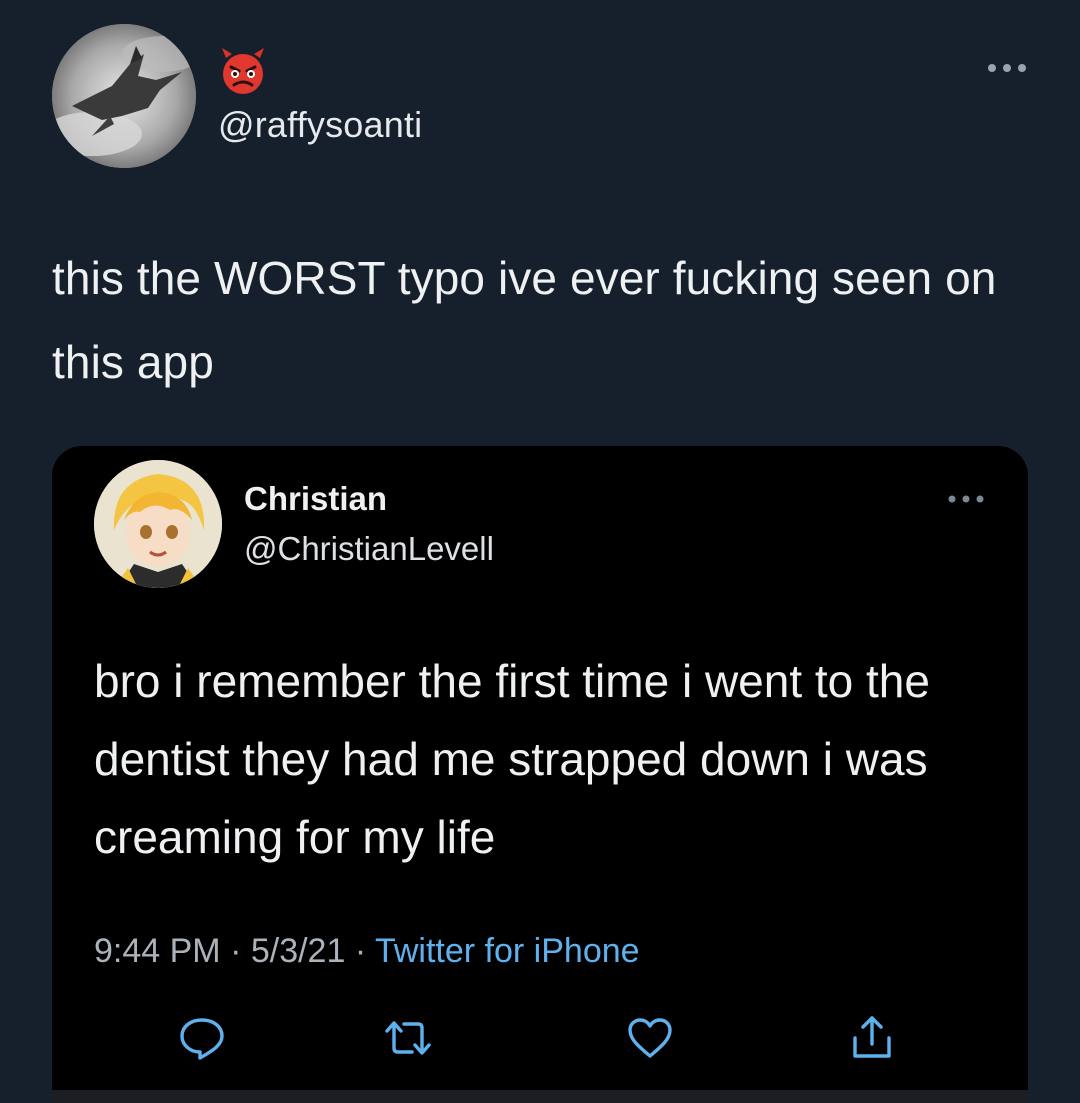  I want to click on outer-tweet-handle: @raffysoanti, so click(320, 125).